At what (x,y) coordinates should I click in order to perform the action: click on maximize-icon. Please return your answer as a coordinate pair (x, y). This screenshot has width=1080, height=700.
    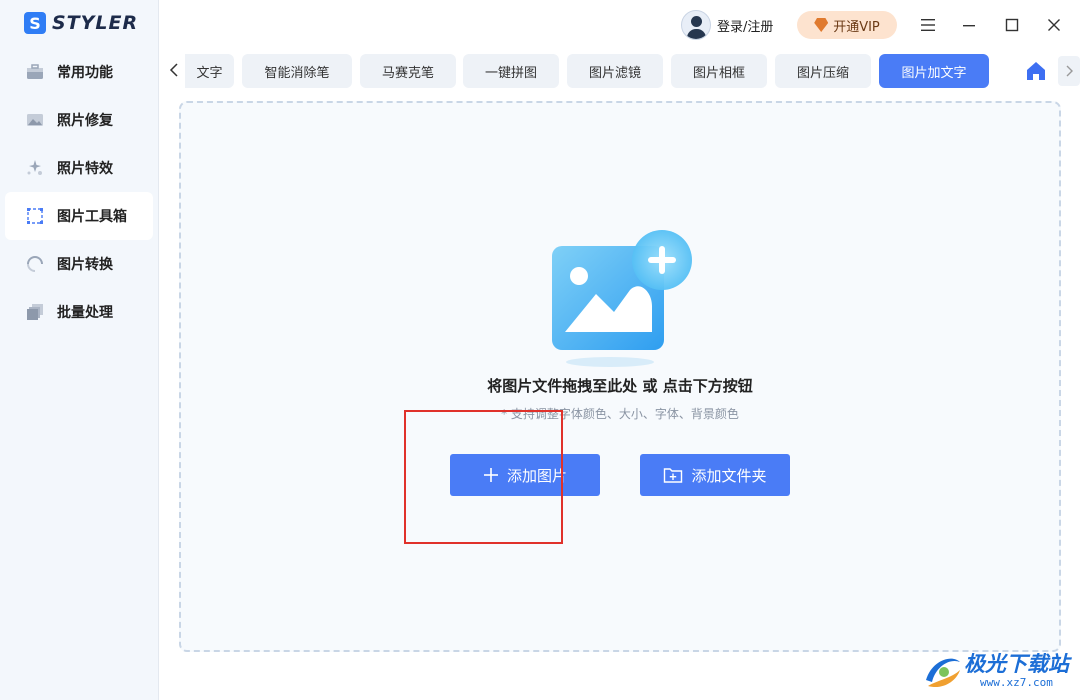
    Looking at the image, I should click on (1012, 25).